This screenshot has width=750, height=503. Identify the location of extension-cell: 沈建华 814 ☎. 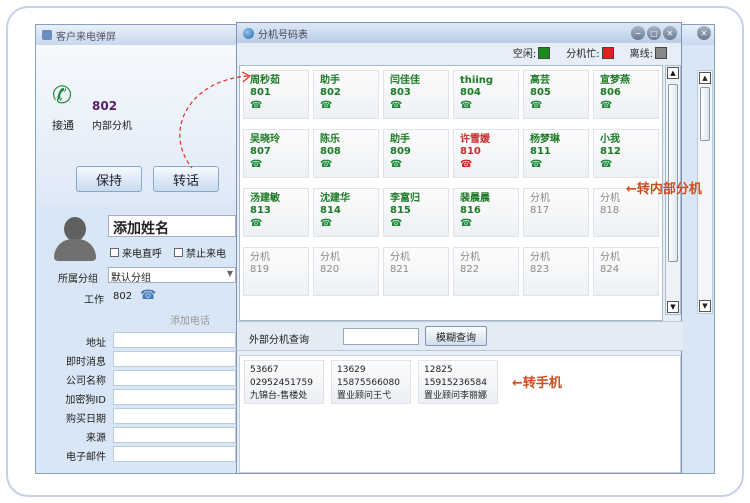
(346, 212).